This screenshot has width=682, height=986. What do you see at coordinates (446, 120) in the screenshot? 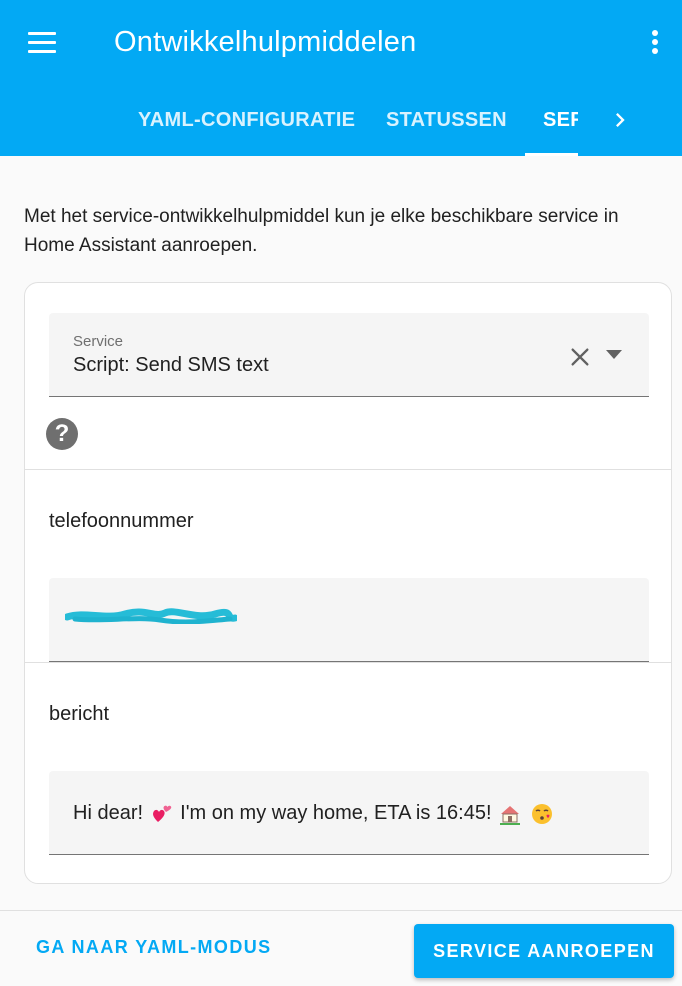
I see `tab-statussen: STATUSSEN` at bounding box center [446, 120].